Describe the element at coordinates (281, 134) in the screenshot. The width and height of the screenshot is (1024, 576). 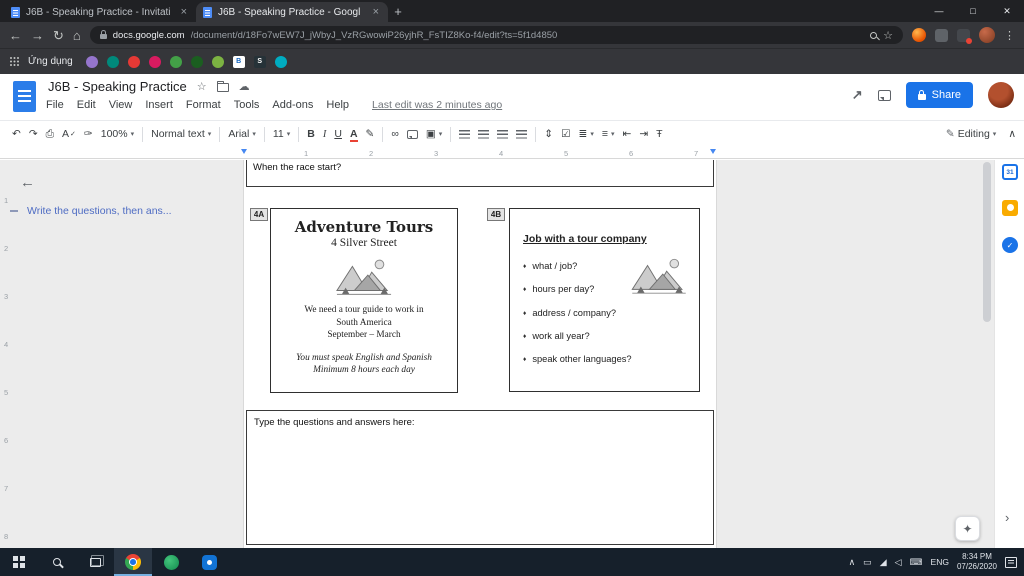
I see `font-size-select: 11 ▾` at that location.